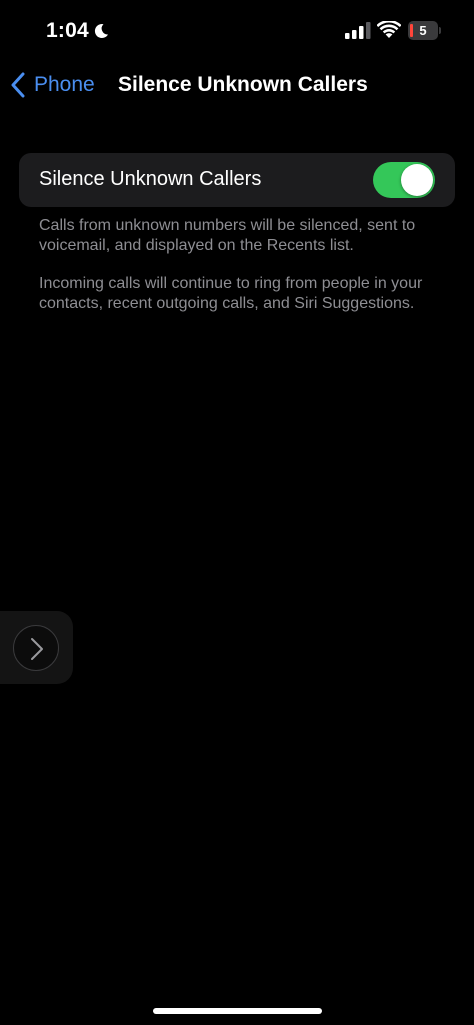 This screenshot has width=474, height=1025. Describe the element at coordinates (424, 30) in the screenshot. I see `battery-icon: 5` at that location.